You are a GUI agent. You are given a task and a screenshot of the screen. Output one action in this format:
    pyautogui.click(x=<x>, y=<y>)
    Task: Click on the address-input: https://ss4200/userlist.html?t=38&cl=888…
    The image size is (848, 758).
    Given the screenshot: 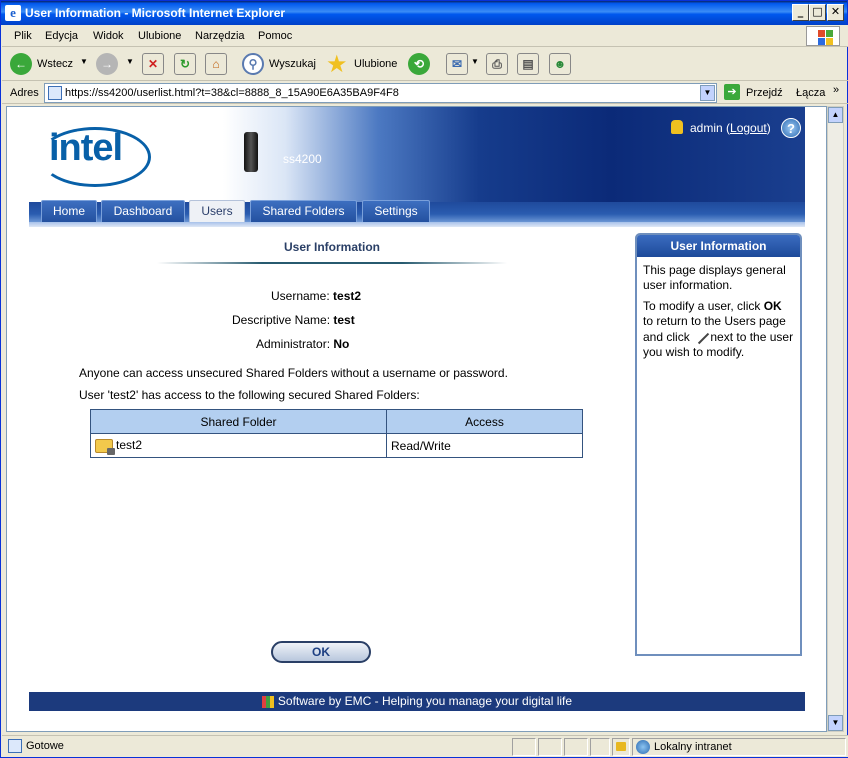 What is the action you would take?
    pyautogui.click(x=380, y=93)
    